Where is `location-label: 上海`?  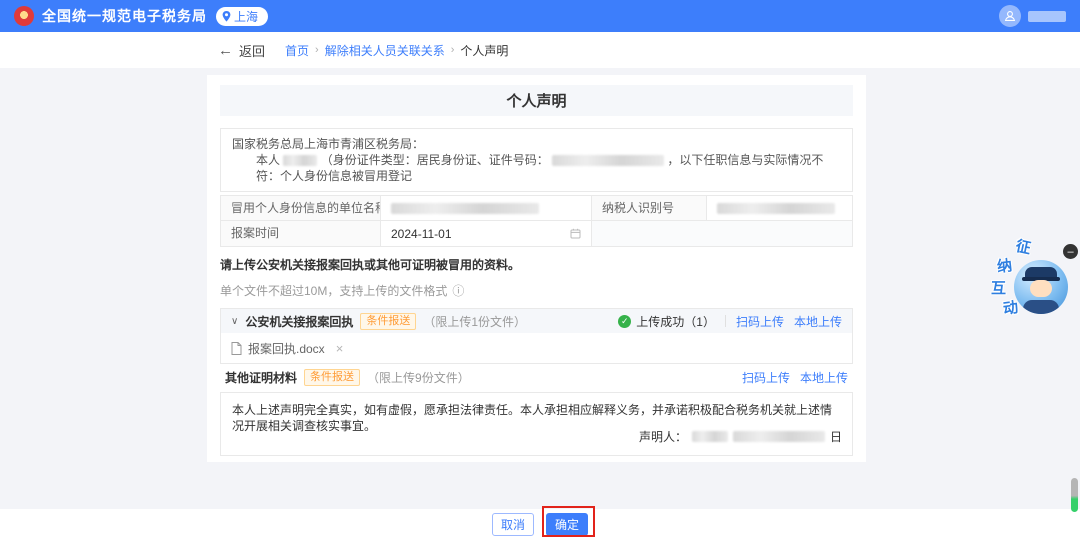
location-label: 上海 is located at coordinates (246, 16).